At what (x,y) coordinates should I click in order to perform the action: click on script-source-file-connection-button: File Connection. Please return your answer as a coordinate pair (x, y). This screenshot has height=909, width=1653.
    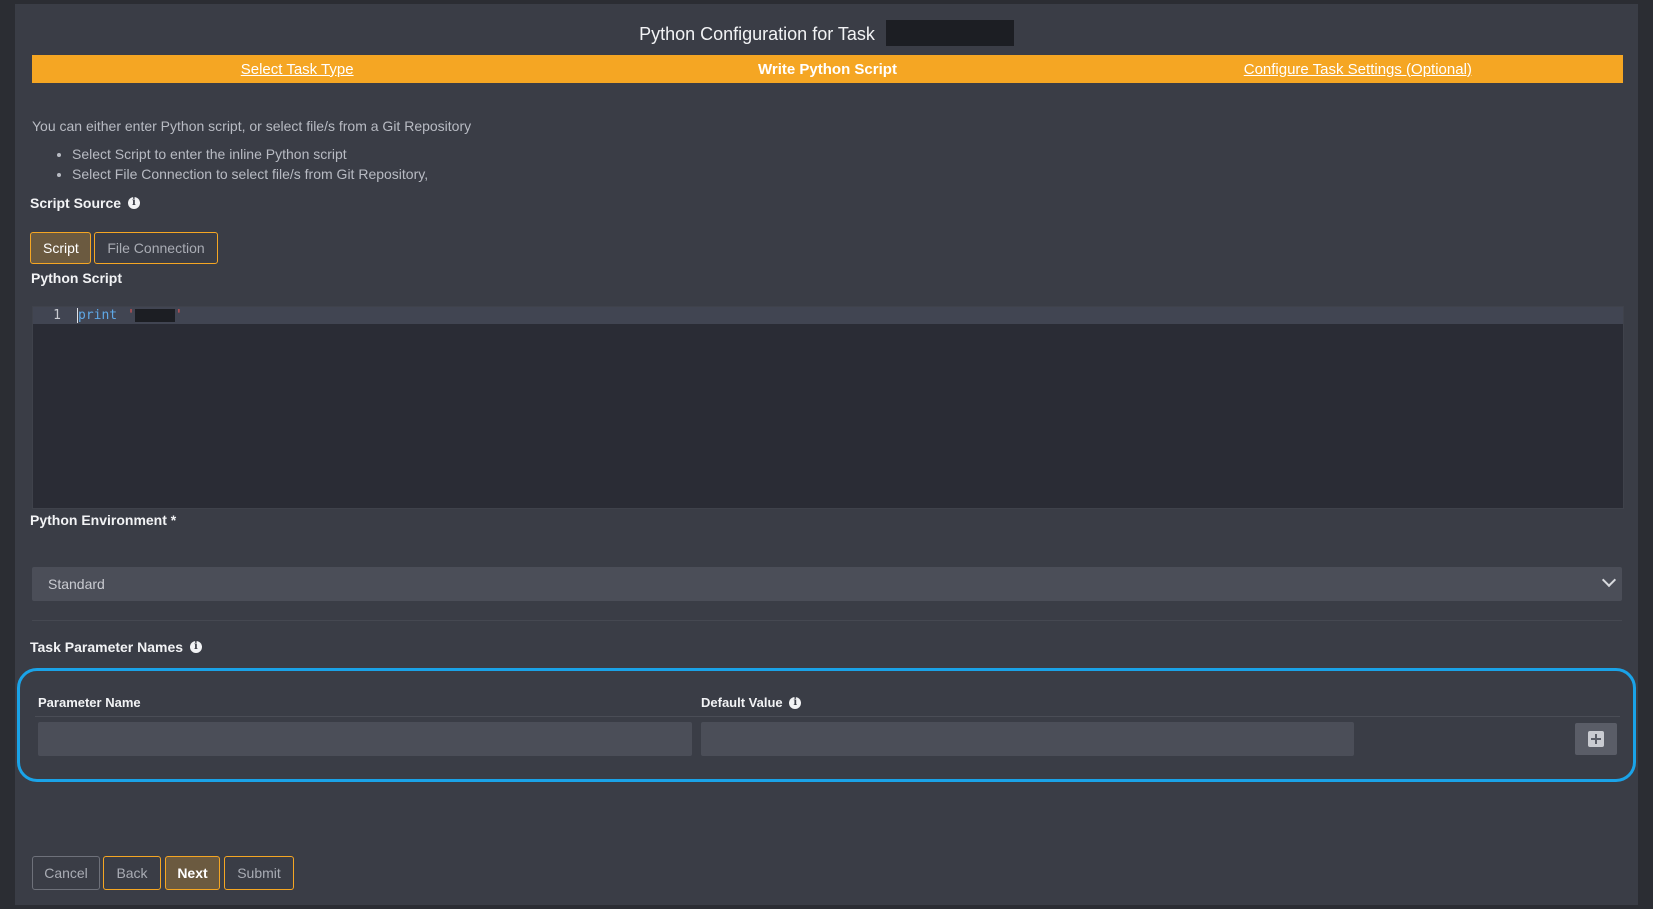
    Looking at the image, I should click on (156, 248).